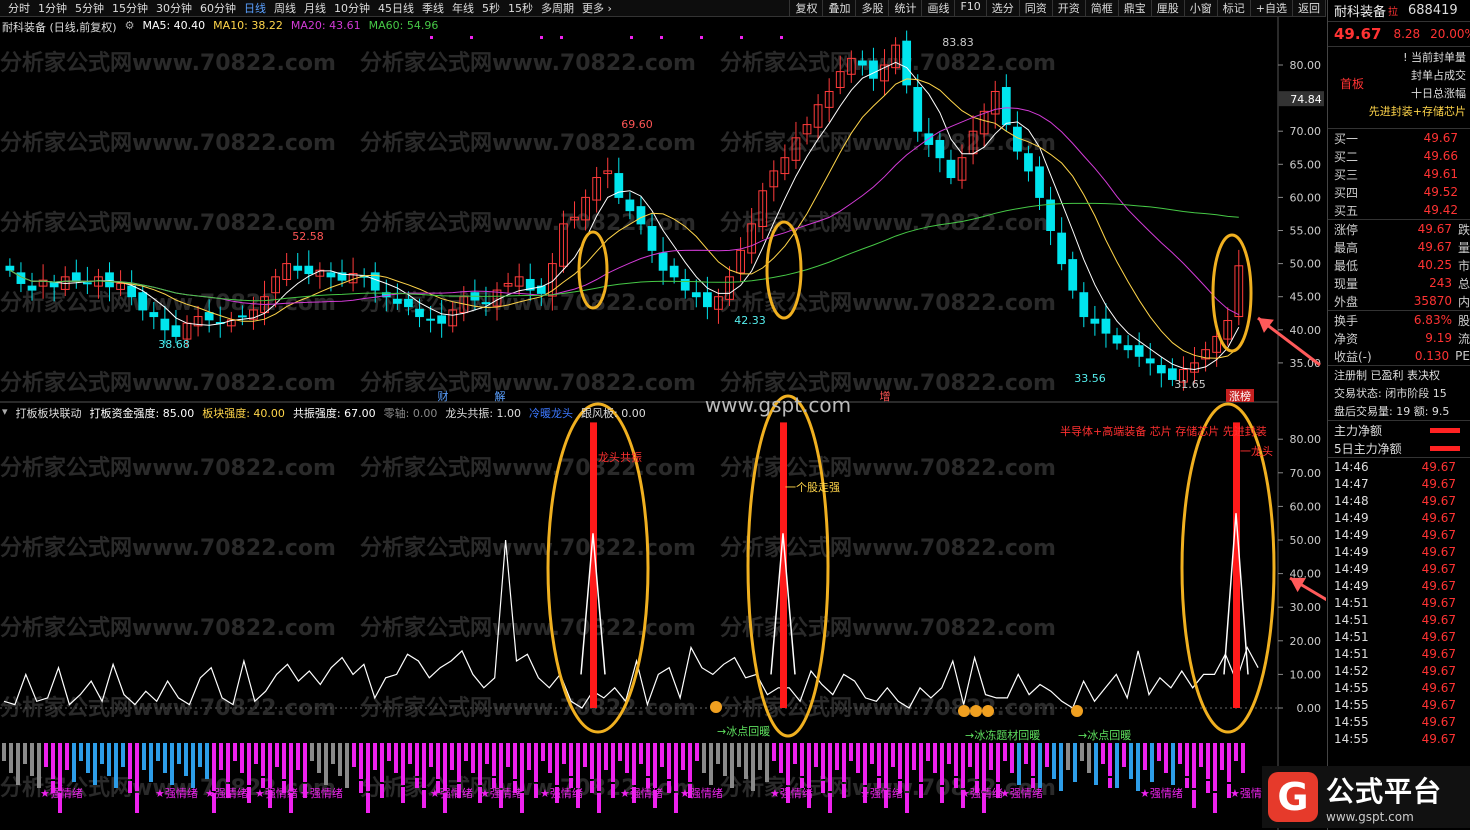  Describe the element at coordinates (1440, 138) in the screenshot. I see `quote-value: 49.67` at that location.